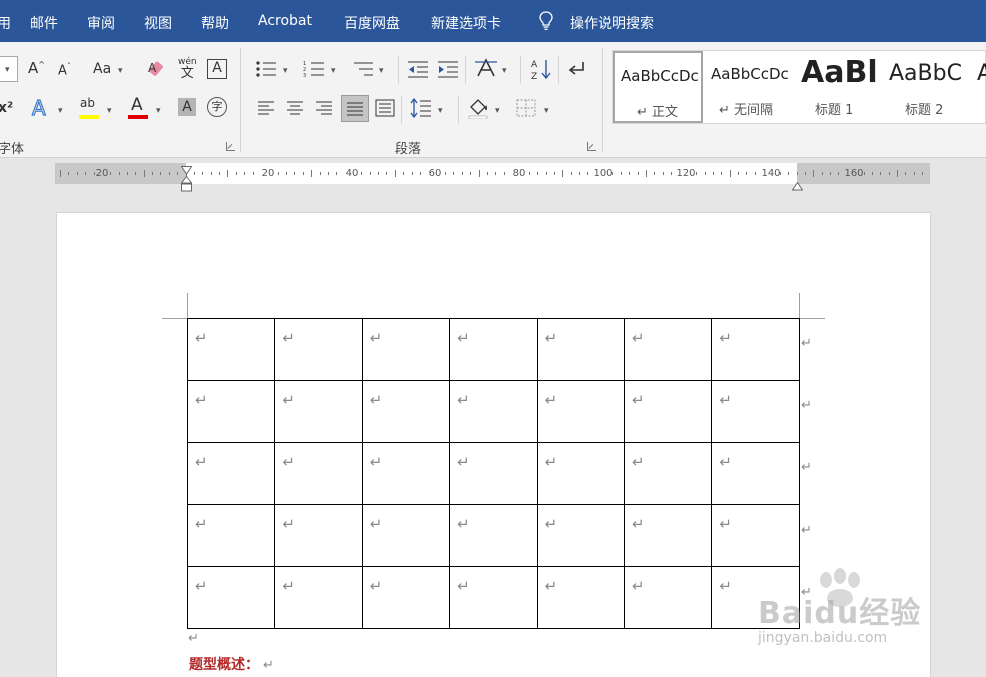 Image resolution: width=986 pixels, height=677 pixels. I want to click on tab-review: 审阅, so click(101, 23).